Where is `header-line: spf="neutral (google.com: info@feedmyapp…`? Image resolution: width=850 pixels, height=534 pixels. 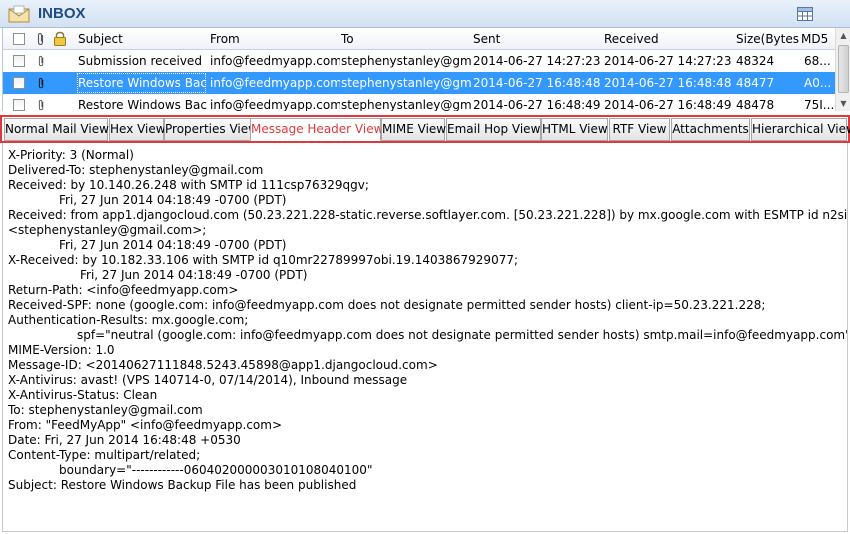 header-line: spf="neutral (google.com: info@feedmyapp… is located at coordinates (462, 335).